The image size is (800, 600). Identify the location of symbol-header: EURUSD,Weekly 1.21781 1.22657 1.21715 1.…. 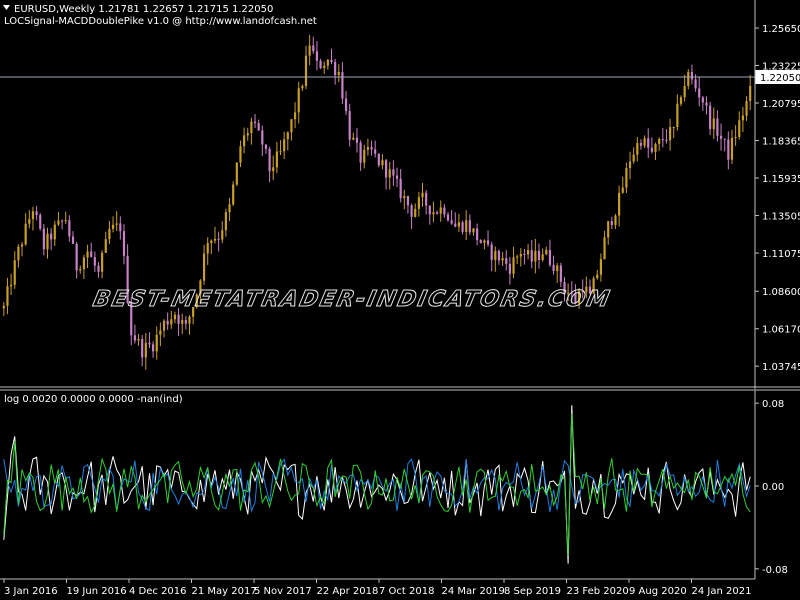
(143, 9).